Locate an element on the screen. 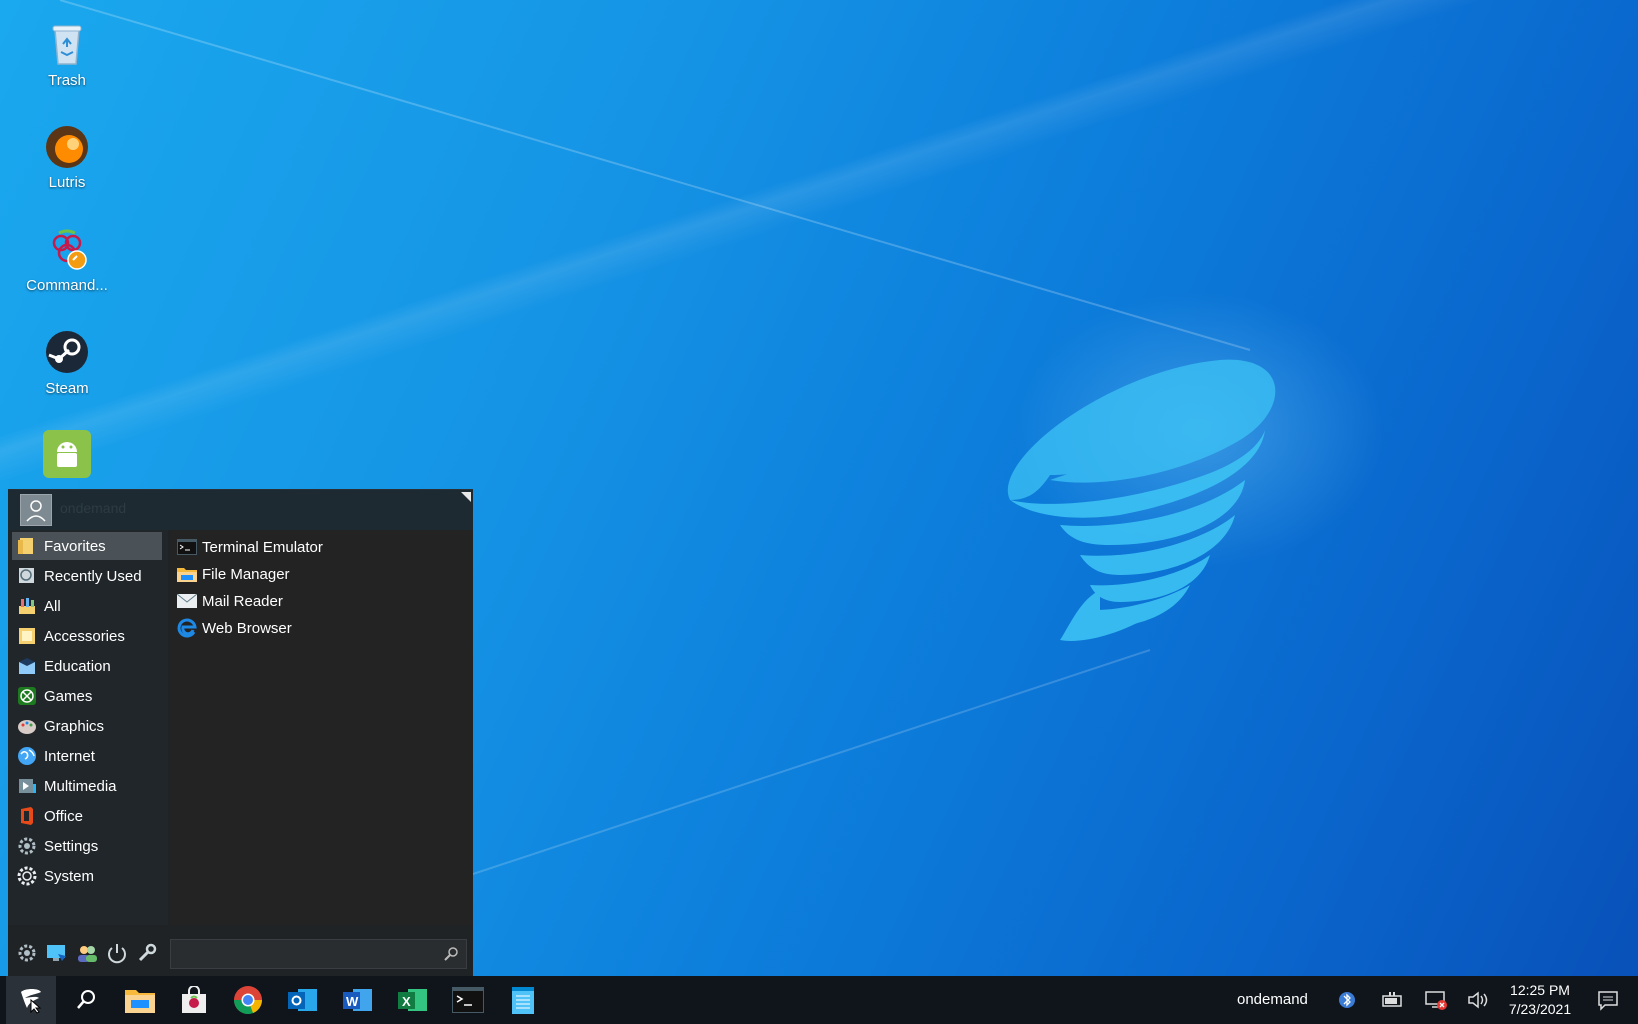  search-icon is located at coordinates (86, 999).